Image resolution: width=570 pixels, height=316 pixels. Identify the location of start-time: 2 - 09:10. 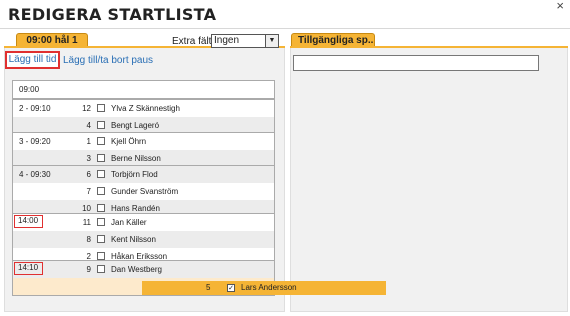
(35, 108).